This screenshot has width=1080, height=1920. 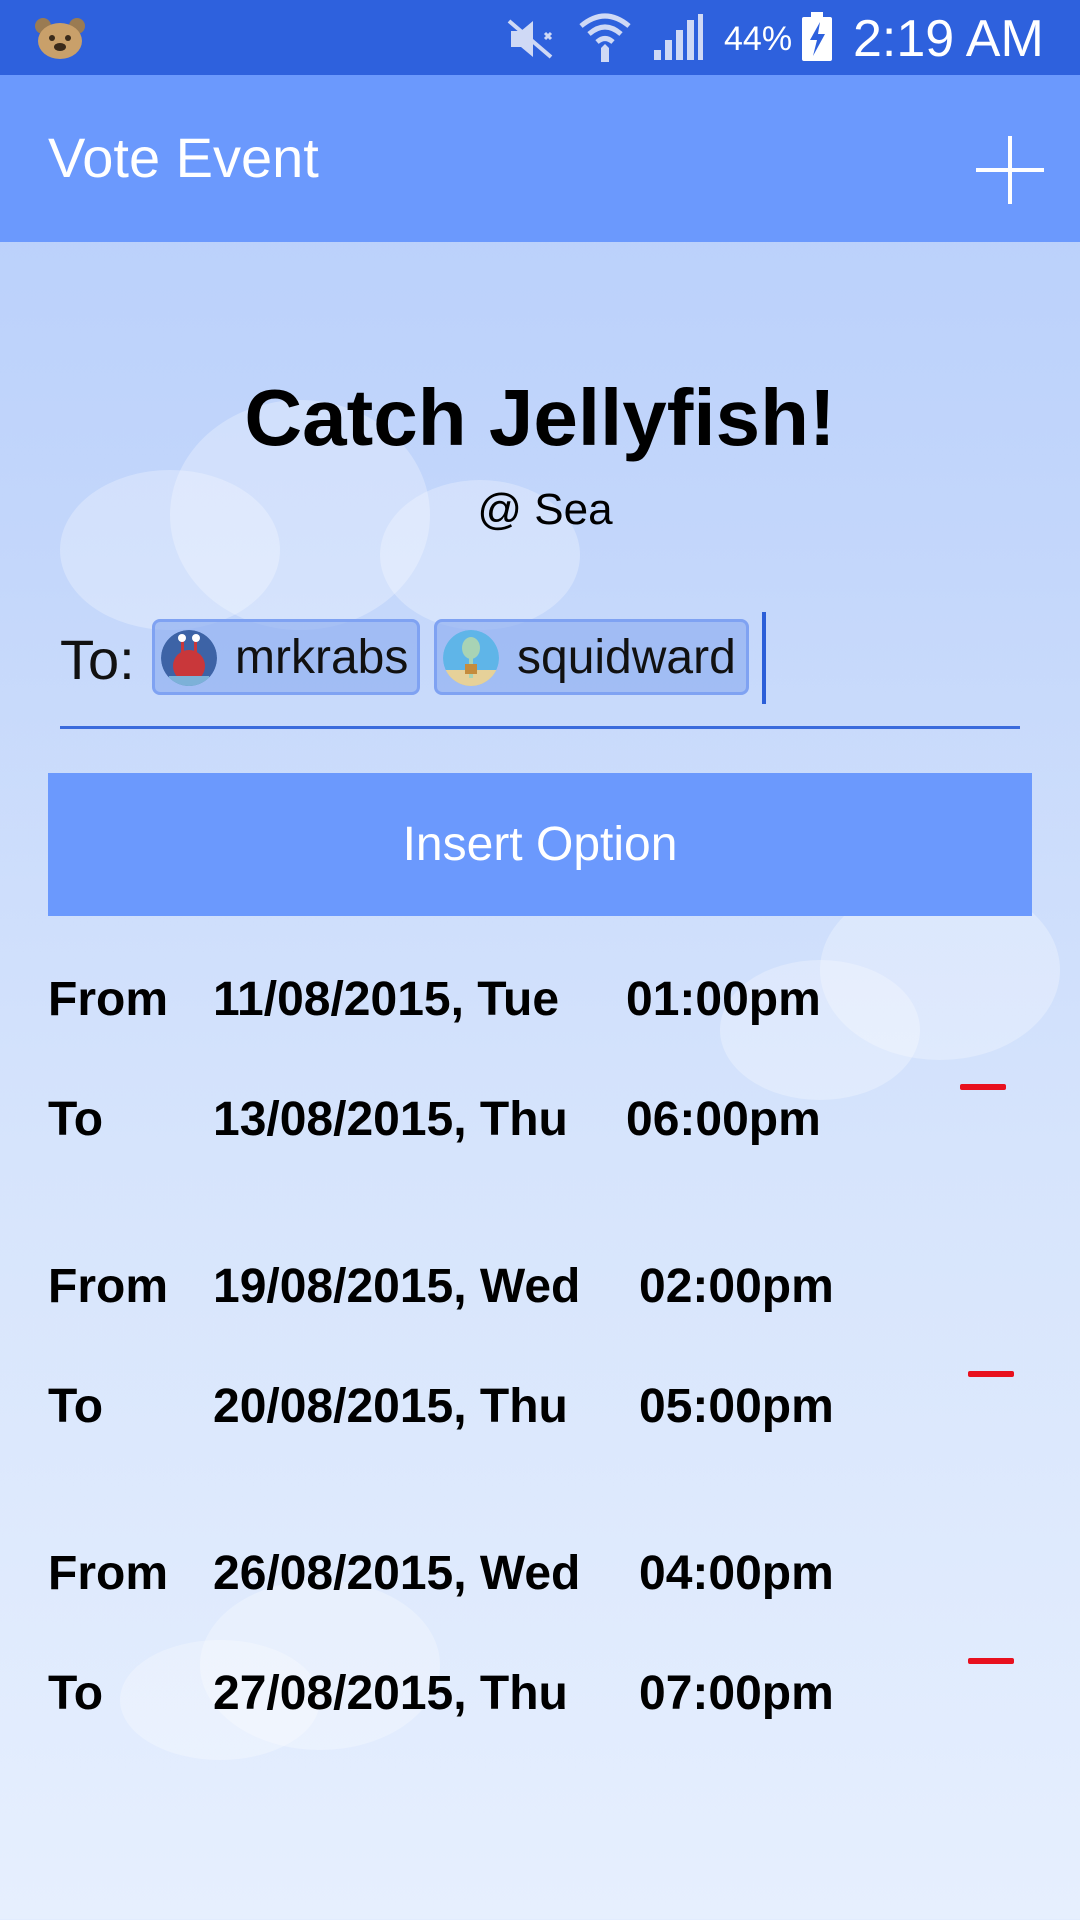 I want to click on event-location: @ Sea, so click(x=545, y=509).